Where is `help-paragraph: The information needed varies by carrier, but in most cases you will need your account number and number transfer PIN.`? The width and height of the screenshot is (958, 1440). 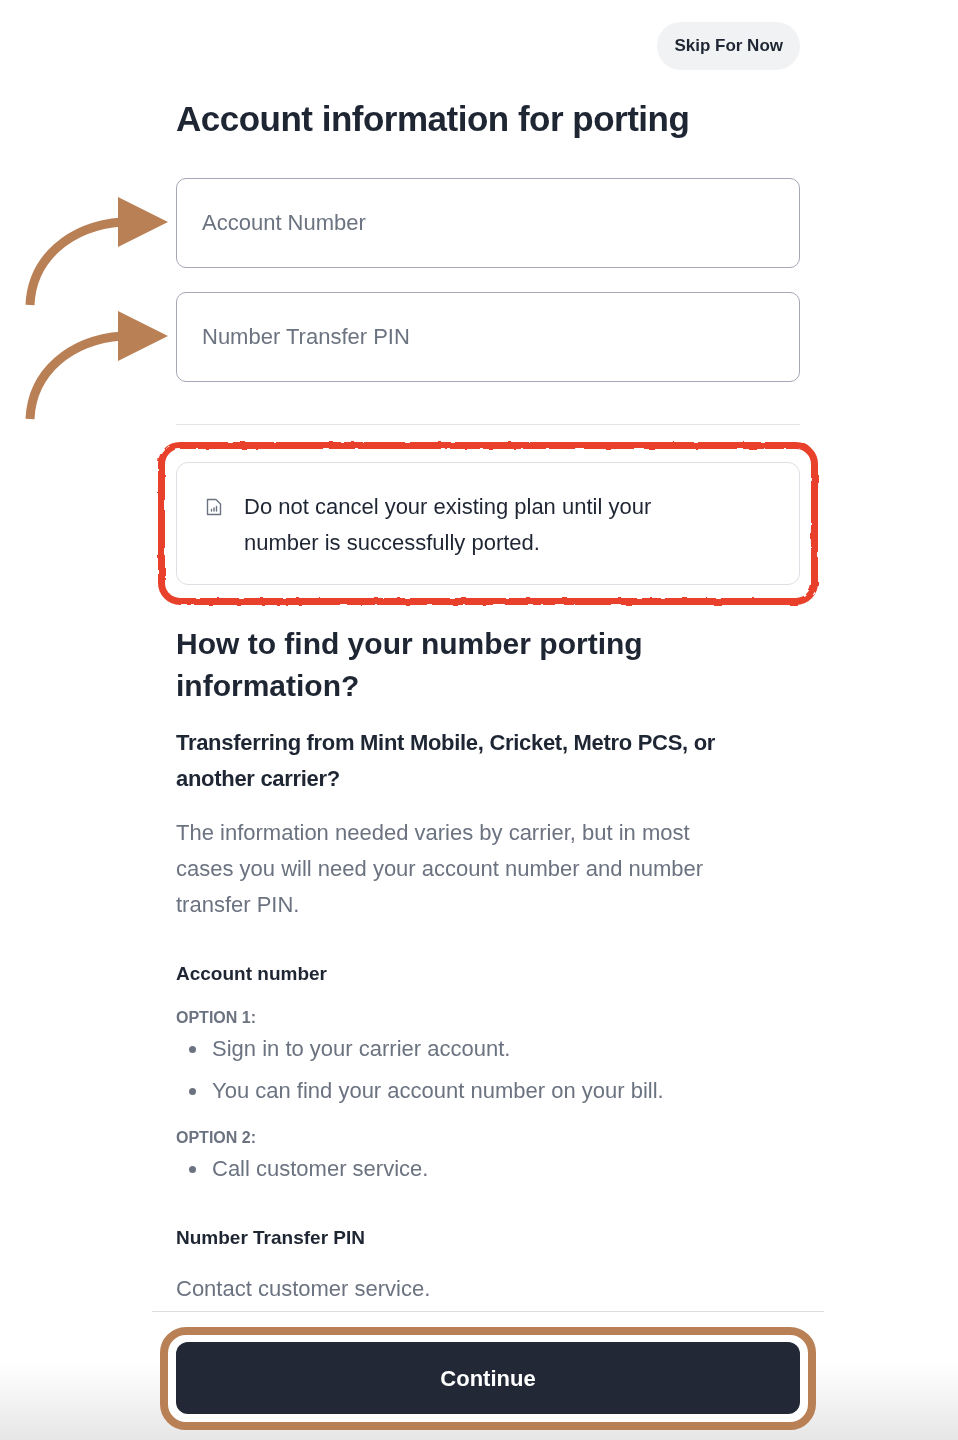
help-paragraph: The information needed varies by carrier, but in most cases you will need your account number and number transfer PIN. is located at coordinates (440, 869).